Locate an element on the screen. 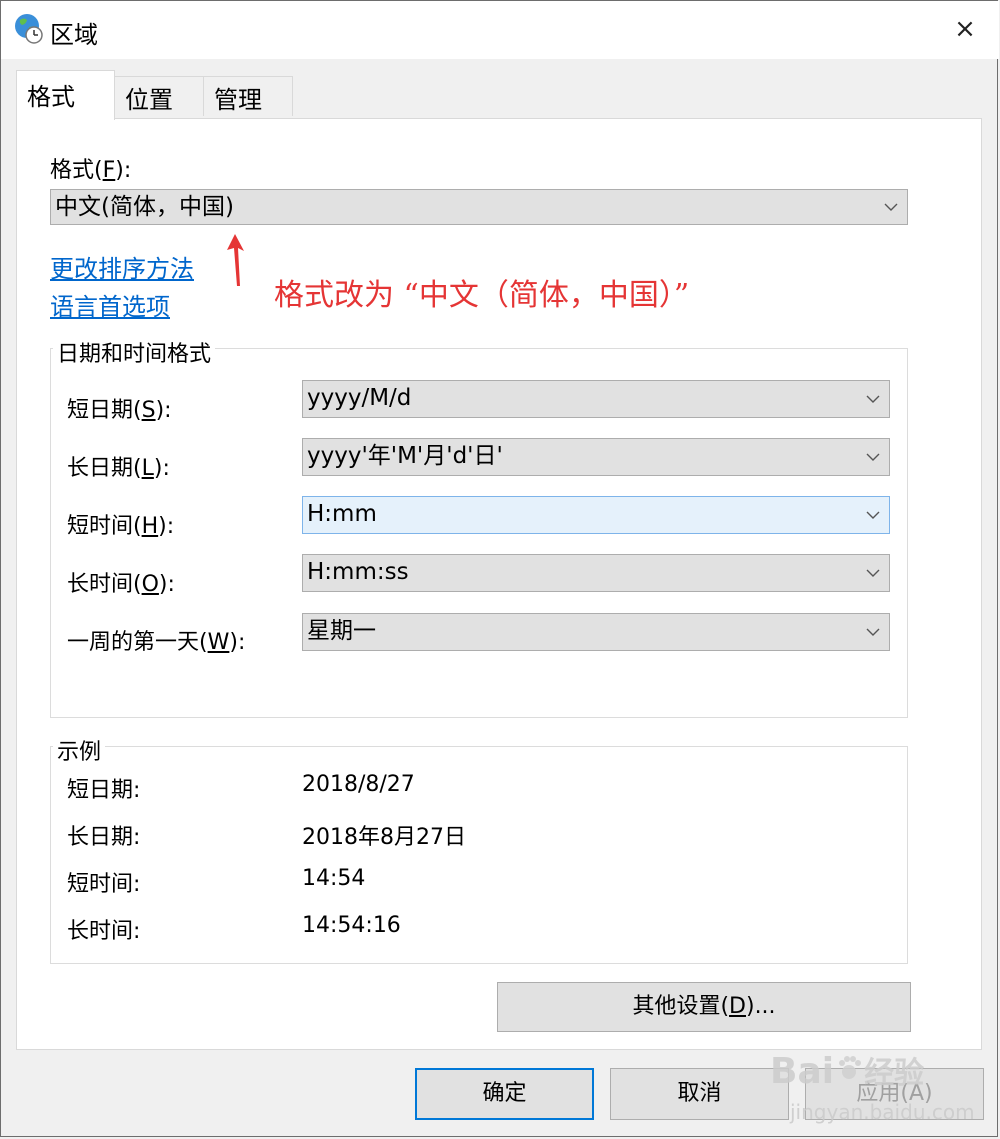  first-day-of-week-select: 星期一 is located at coordinates (596, 632).